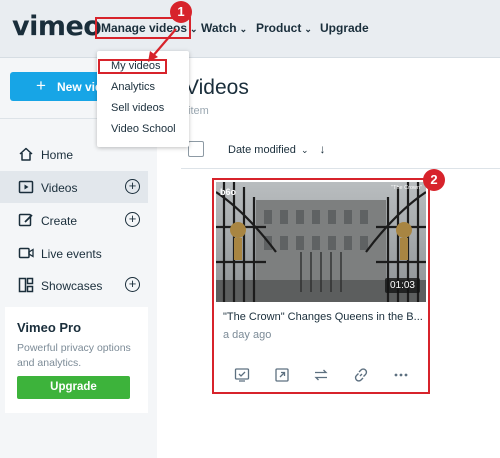  I want to click on dropdown-item-sell-videos: Sell videos, so click(137, 108).